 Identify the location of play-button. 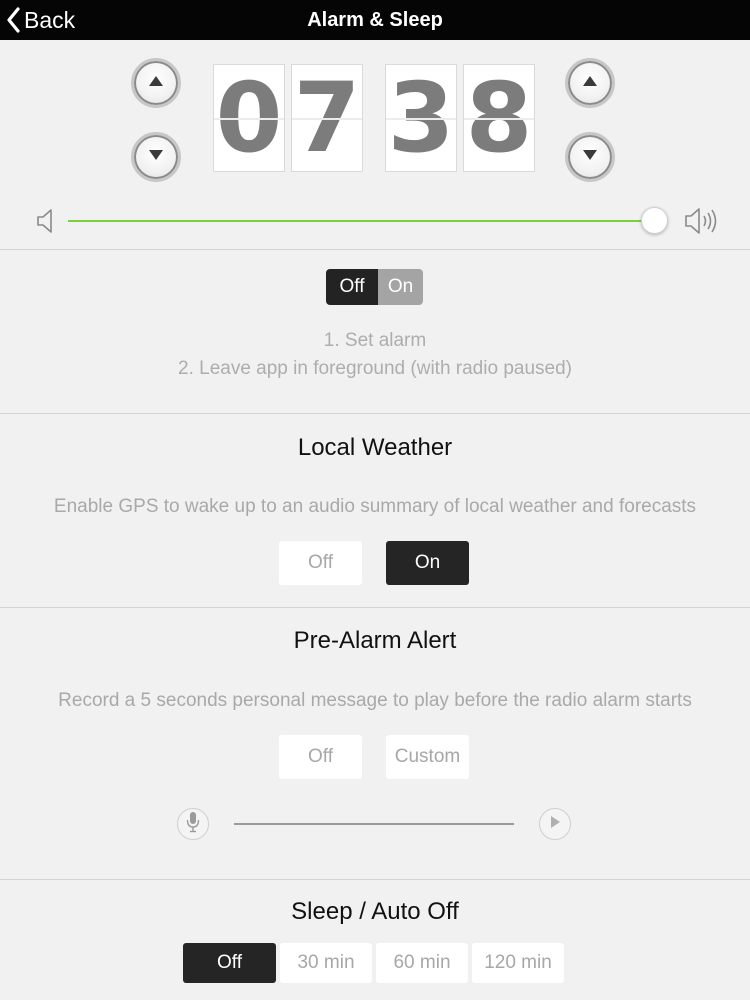
(555, 824).